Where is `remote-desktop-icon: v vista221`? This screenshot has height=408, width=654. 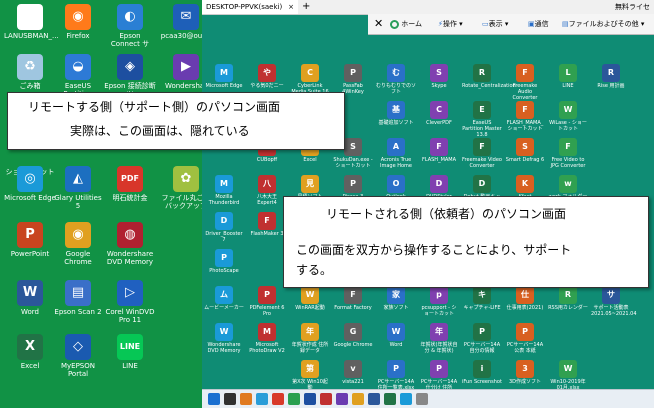 remote-desktop-icon: v vista221 is located at coordinates (353, 372).